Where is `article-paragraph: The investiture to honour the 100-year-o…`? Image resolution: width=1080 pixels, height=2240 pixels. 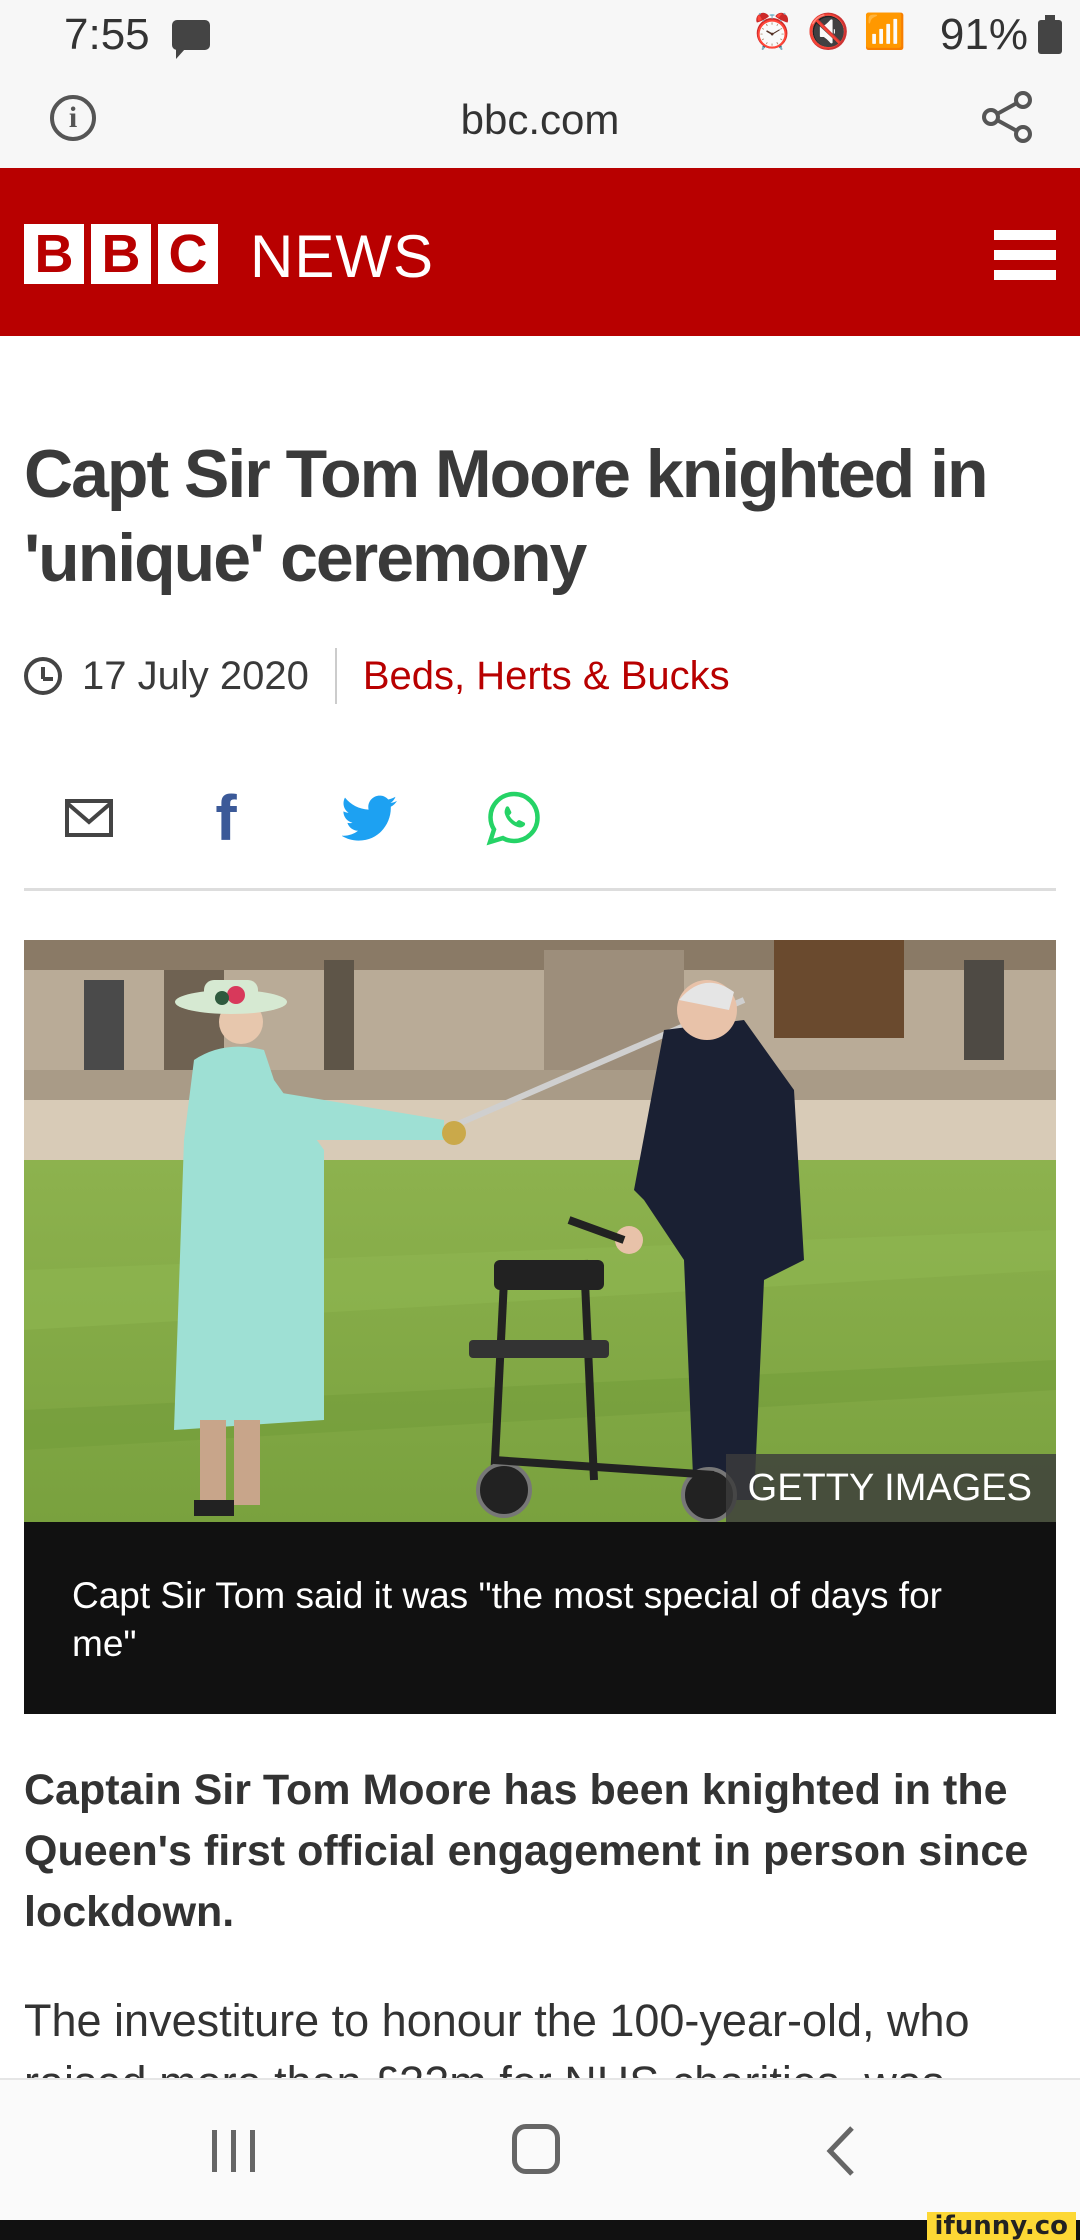 article-paragraph: The investiture to honour the 100-year-o… is located at coordinates (497, 2037).